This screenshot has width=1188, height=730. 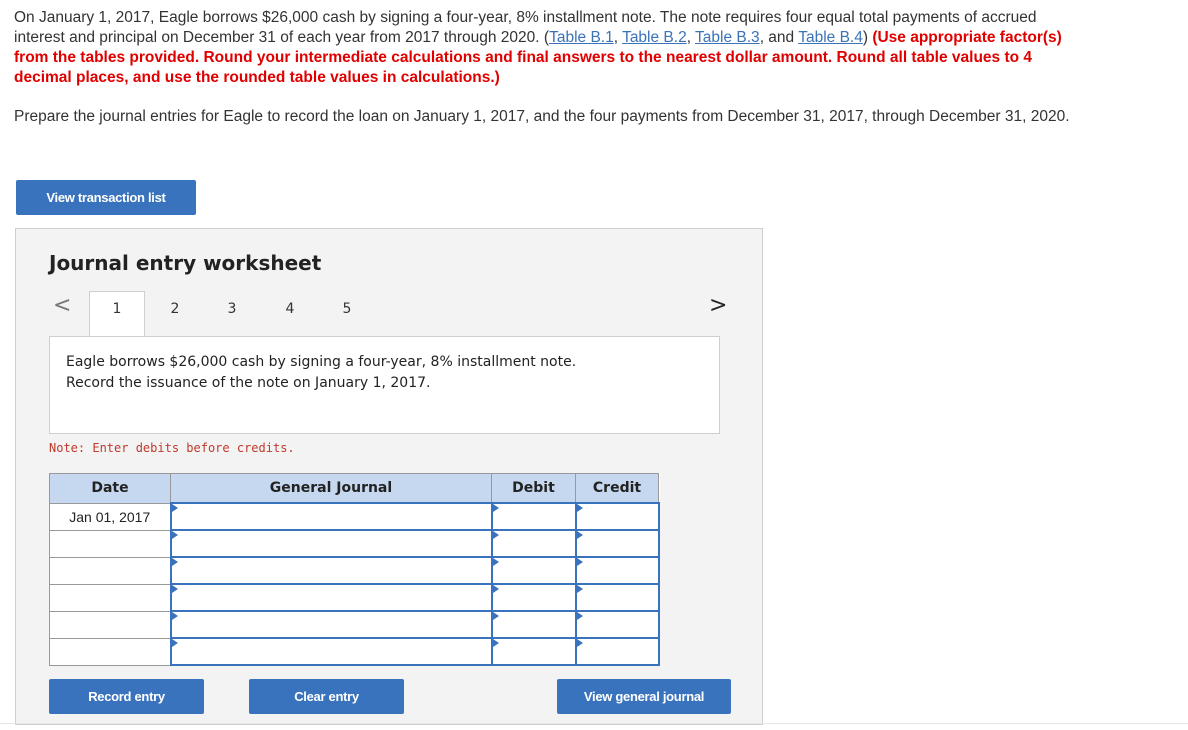 What do you see at coordinates (331, 488) in the screenshot?
I see `general-journal-column-header: General Journal` at bounding box center [331, 488].